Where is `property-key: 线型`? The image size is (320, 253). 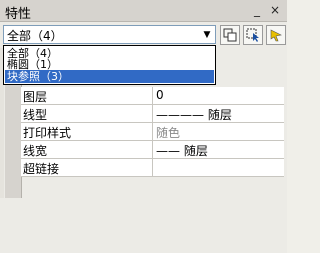 property-key: 线型 is located at coordinates (35, 115).